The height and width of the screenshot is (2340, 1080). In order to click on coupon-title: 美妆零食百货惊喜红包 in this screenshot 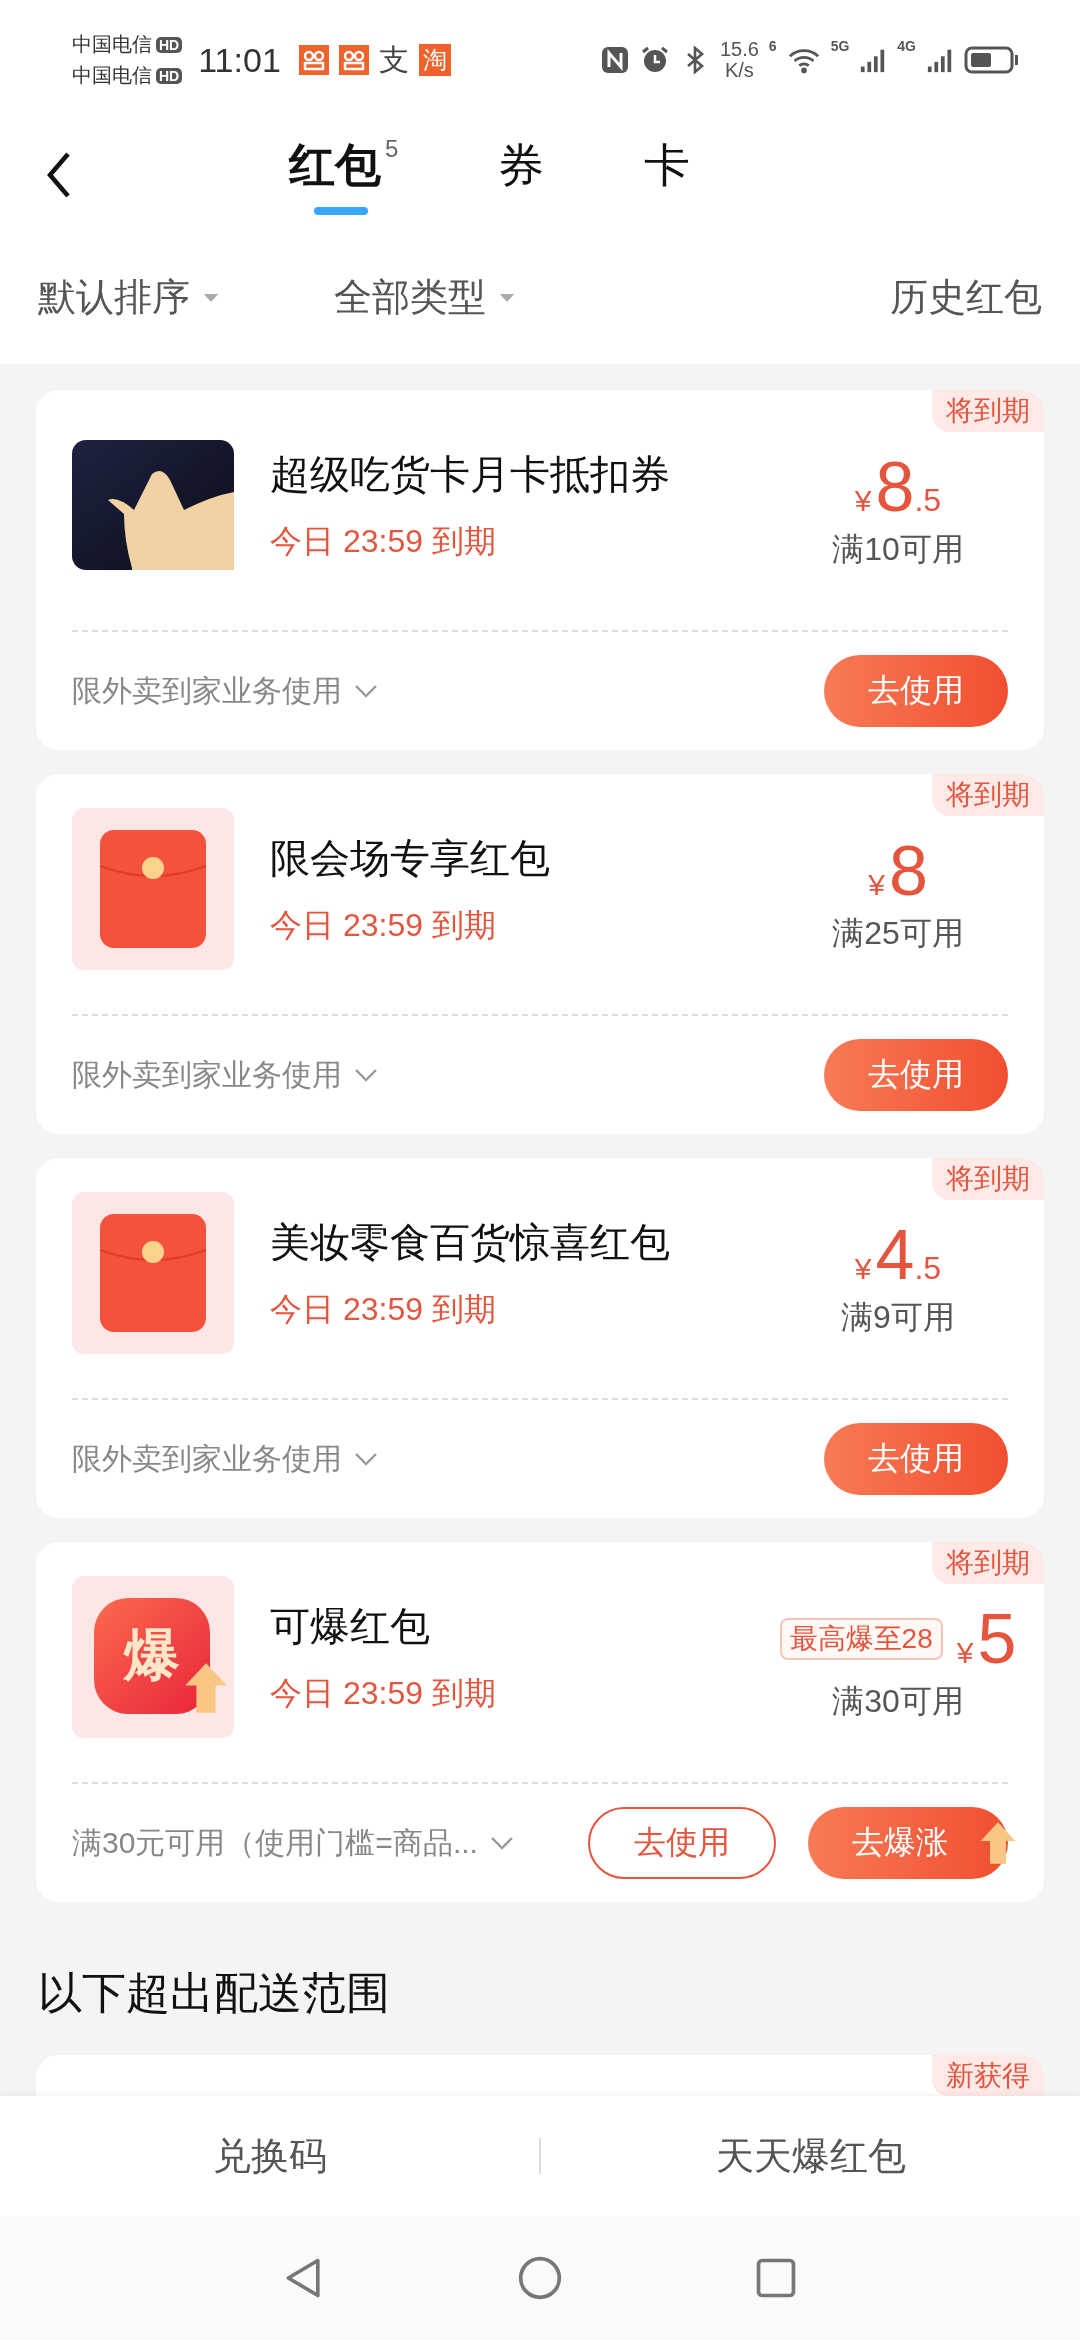, I will do `click(470, 1242)`.